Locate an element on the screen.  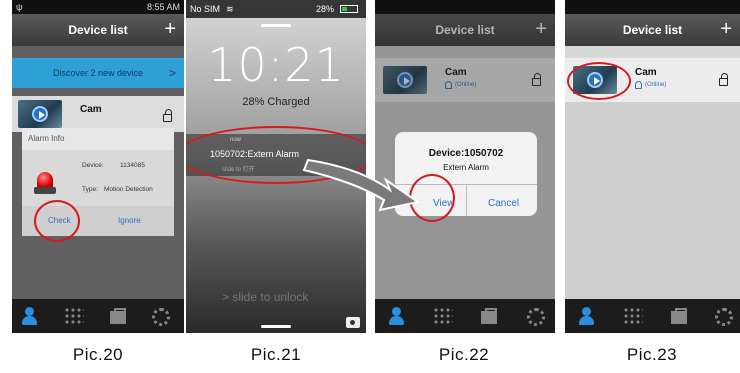
battery-icon is located at coordinates (349, 9).